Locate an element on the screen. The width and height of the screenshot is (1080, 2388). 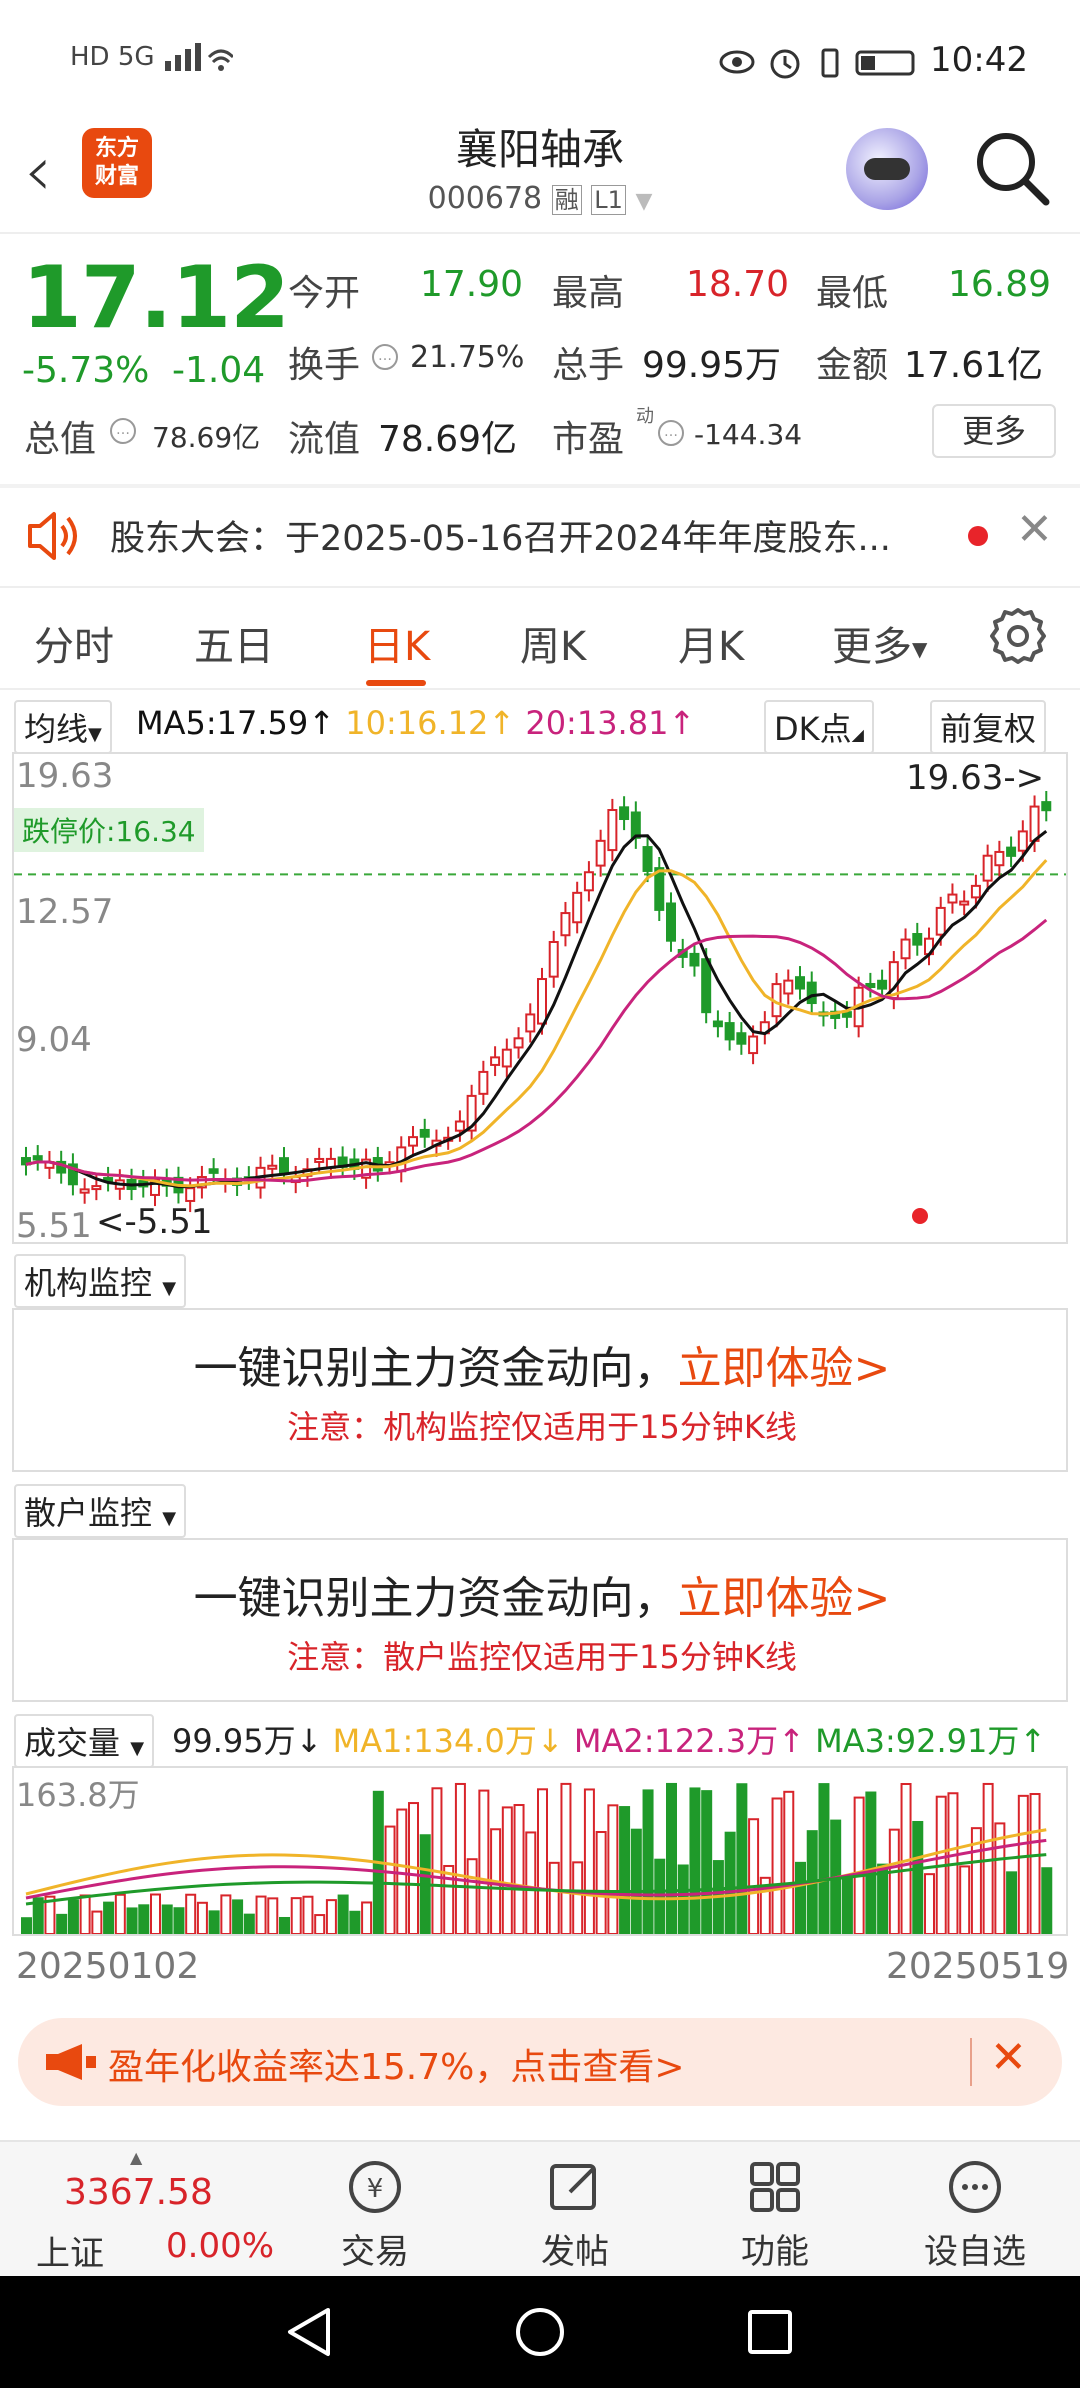
more-dots-icon is located at coordinates (975, 2187).